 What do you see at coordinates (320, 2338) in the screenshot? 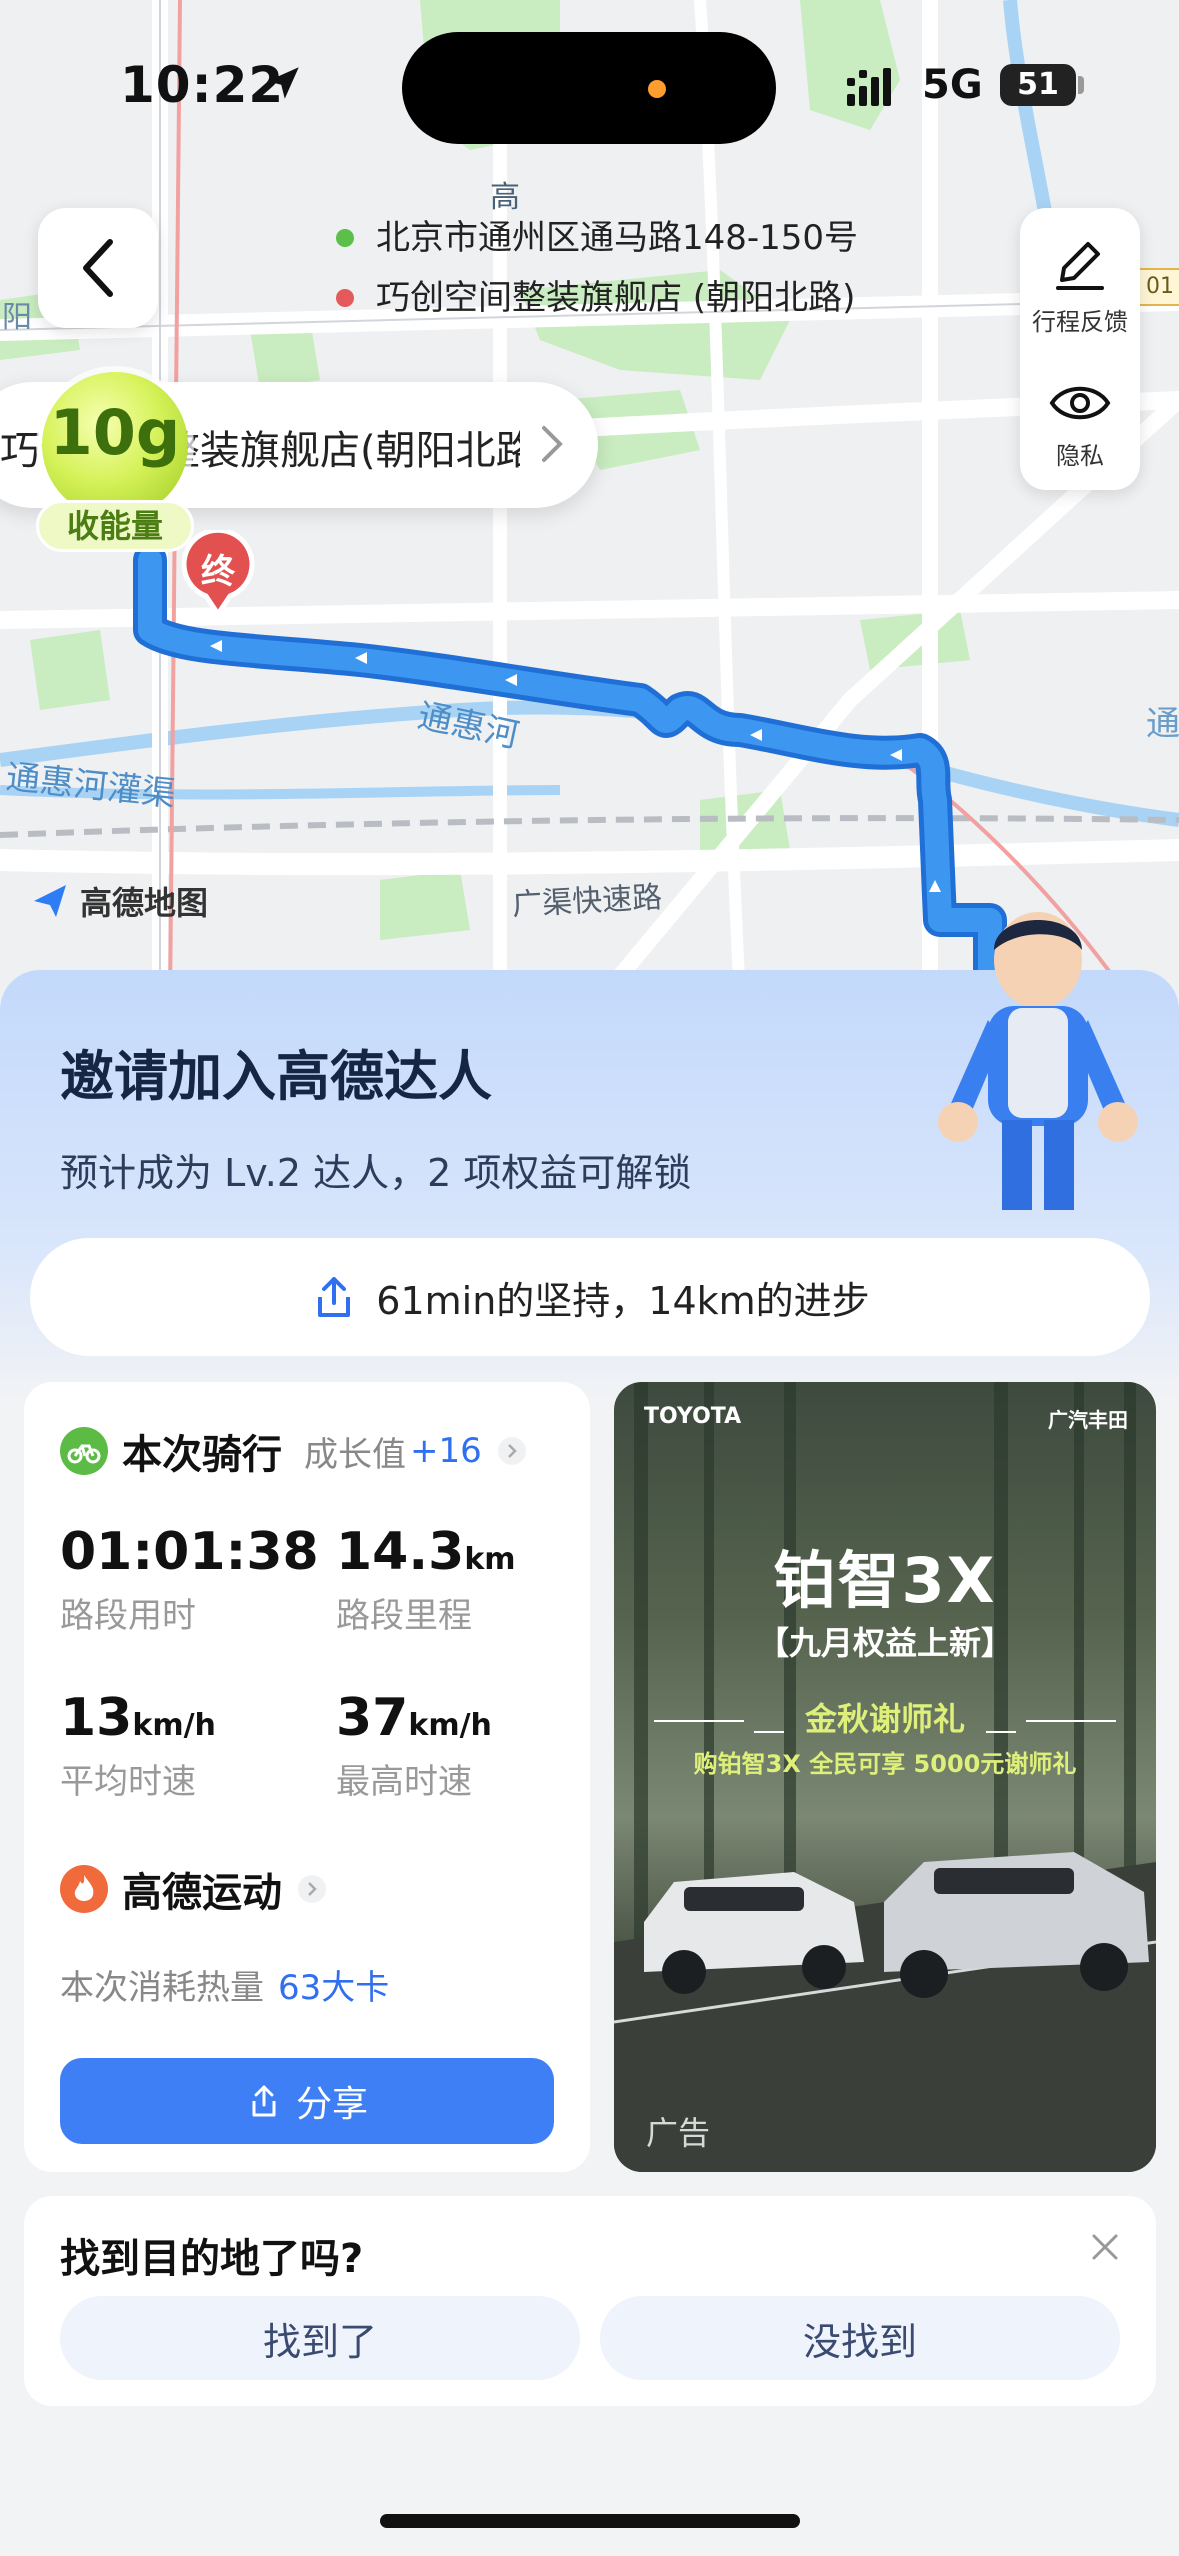
I see `found-yes-button: 找到了` at bounding box center [320, 2338].